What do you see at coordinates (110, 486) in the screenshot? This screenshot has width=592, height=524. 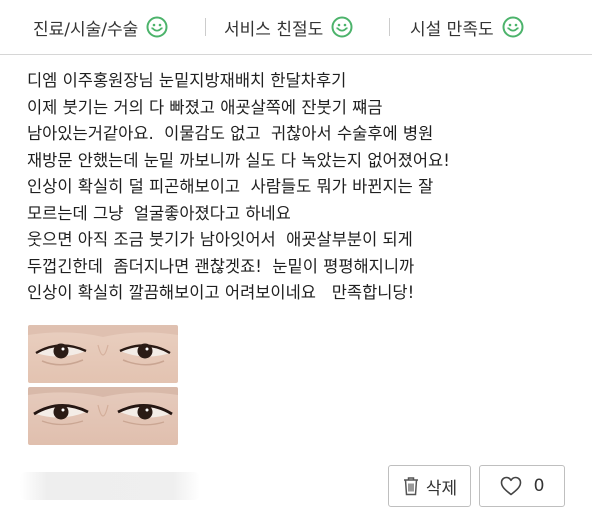 I see `author-info-blurred` at bounding box center [110, 486].